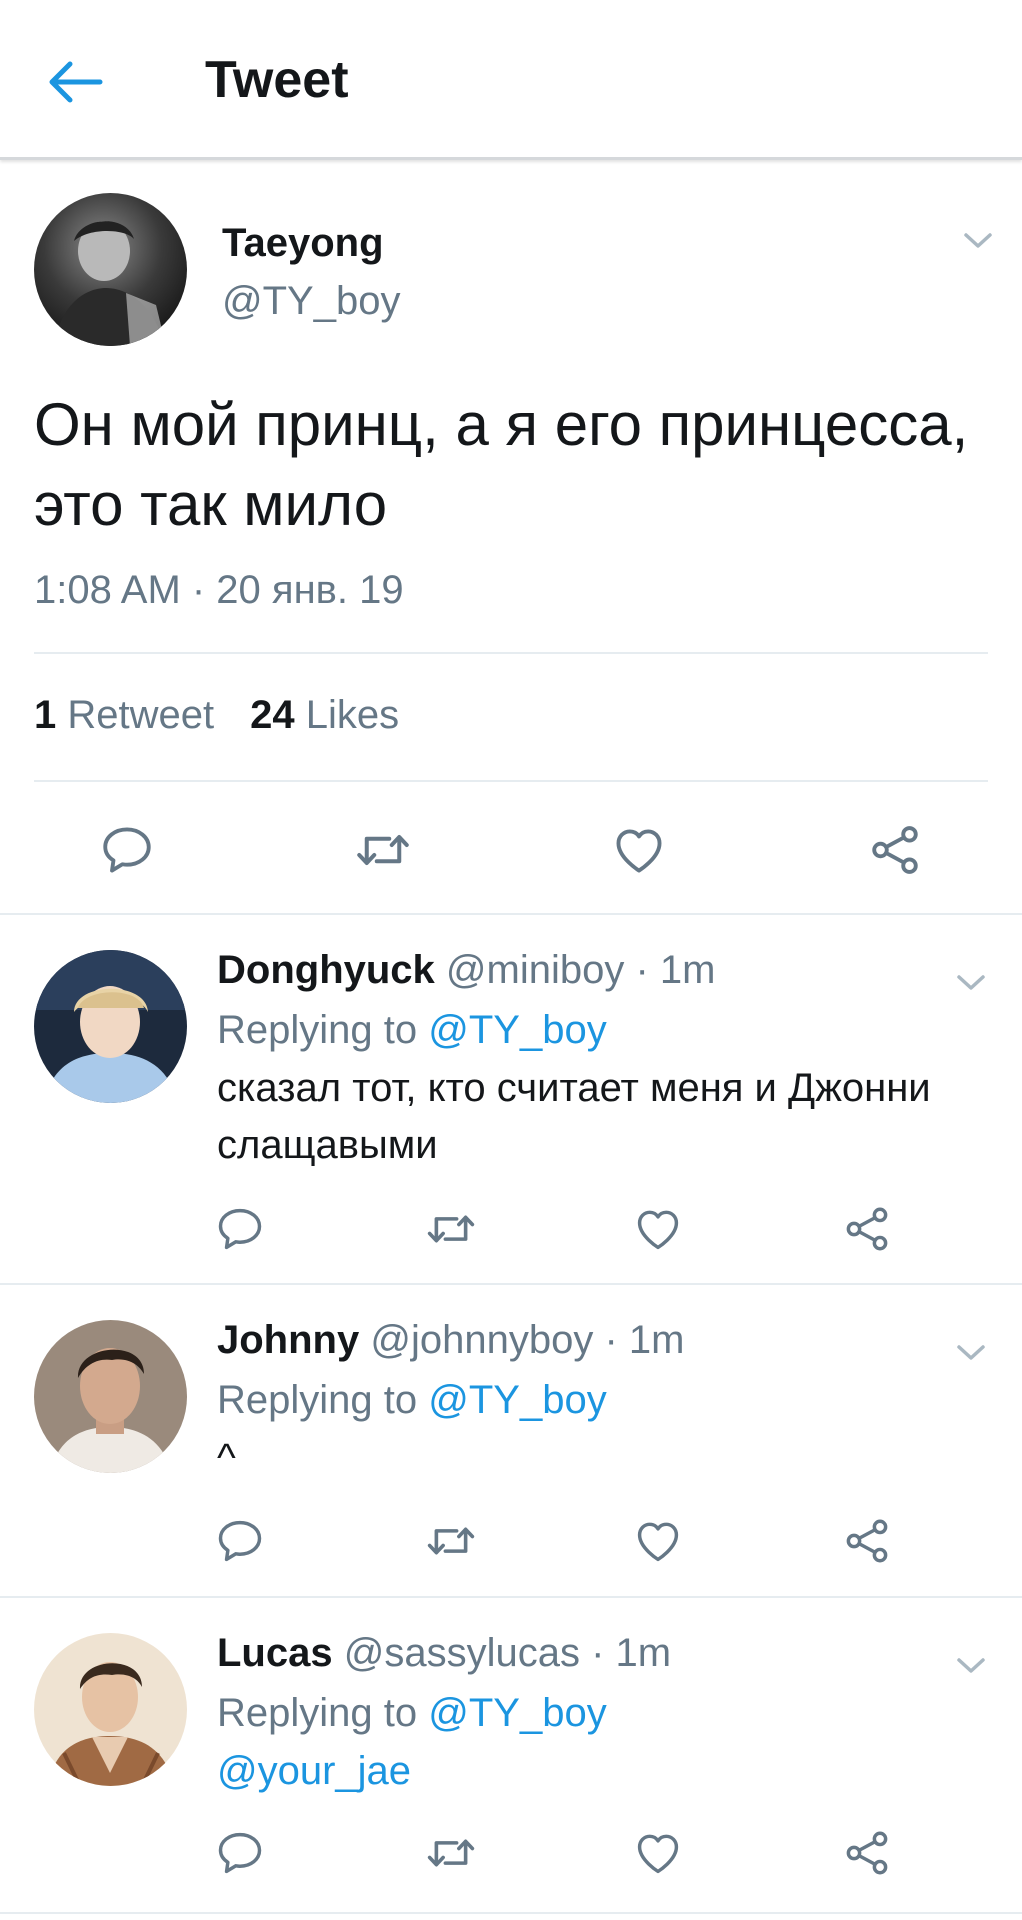 This screenshot has height=1920, width=1022. Describe the element at coordinates (272, 715) in the screenshot. I see `likes-count: 24` at that location.